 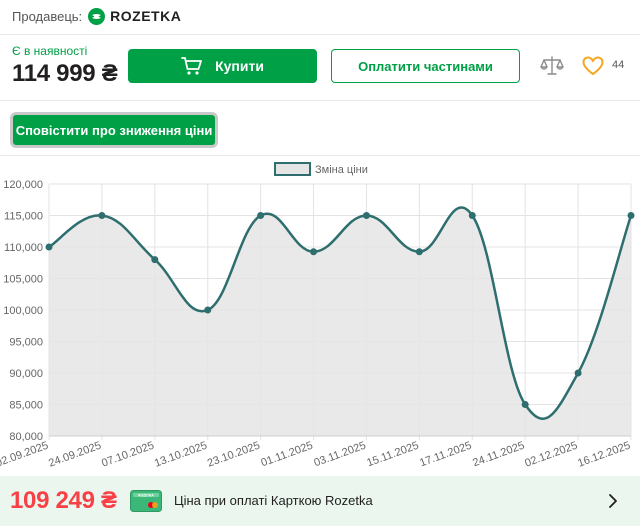 What do you see at coordinates (128, 455) in the screenshot?
I see `x-tick-label: 07.10.2025` at bounding box center [128, 455].